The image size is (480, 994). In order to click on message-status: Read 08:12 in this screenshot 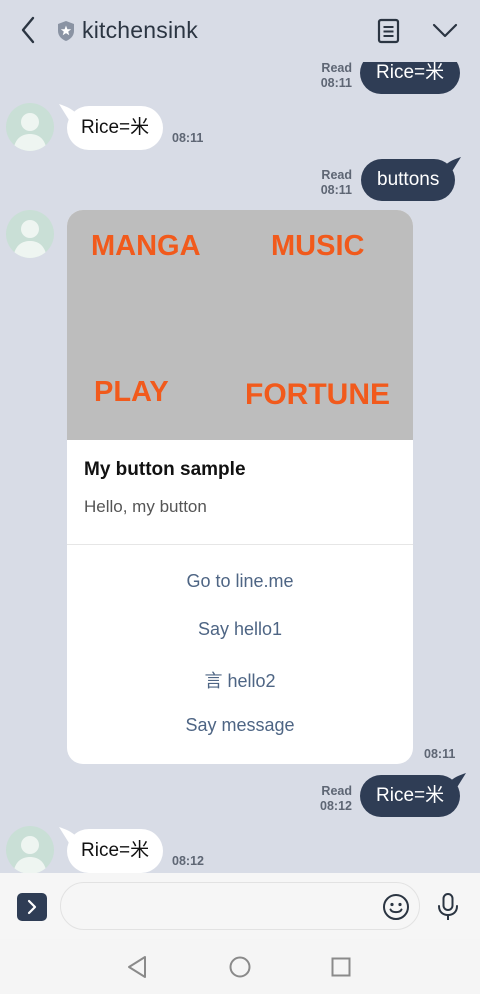, I will do `click(332, 799)`.